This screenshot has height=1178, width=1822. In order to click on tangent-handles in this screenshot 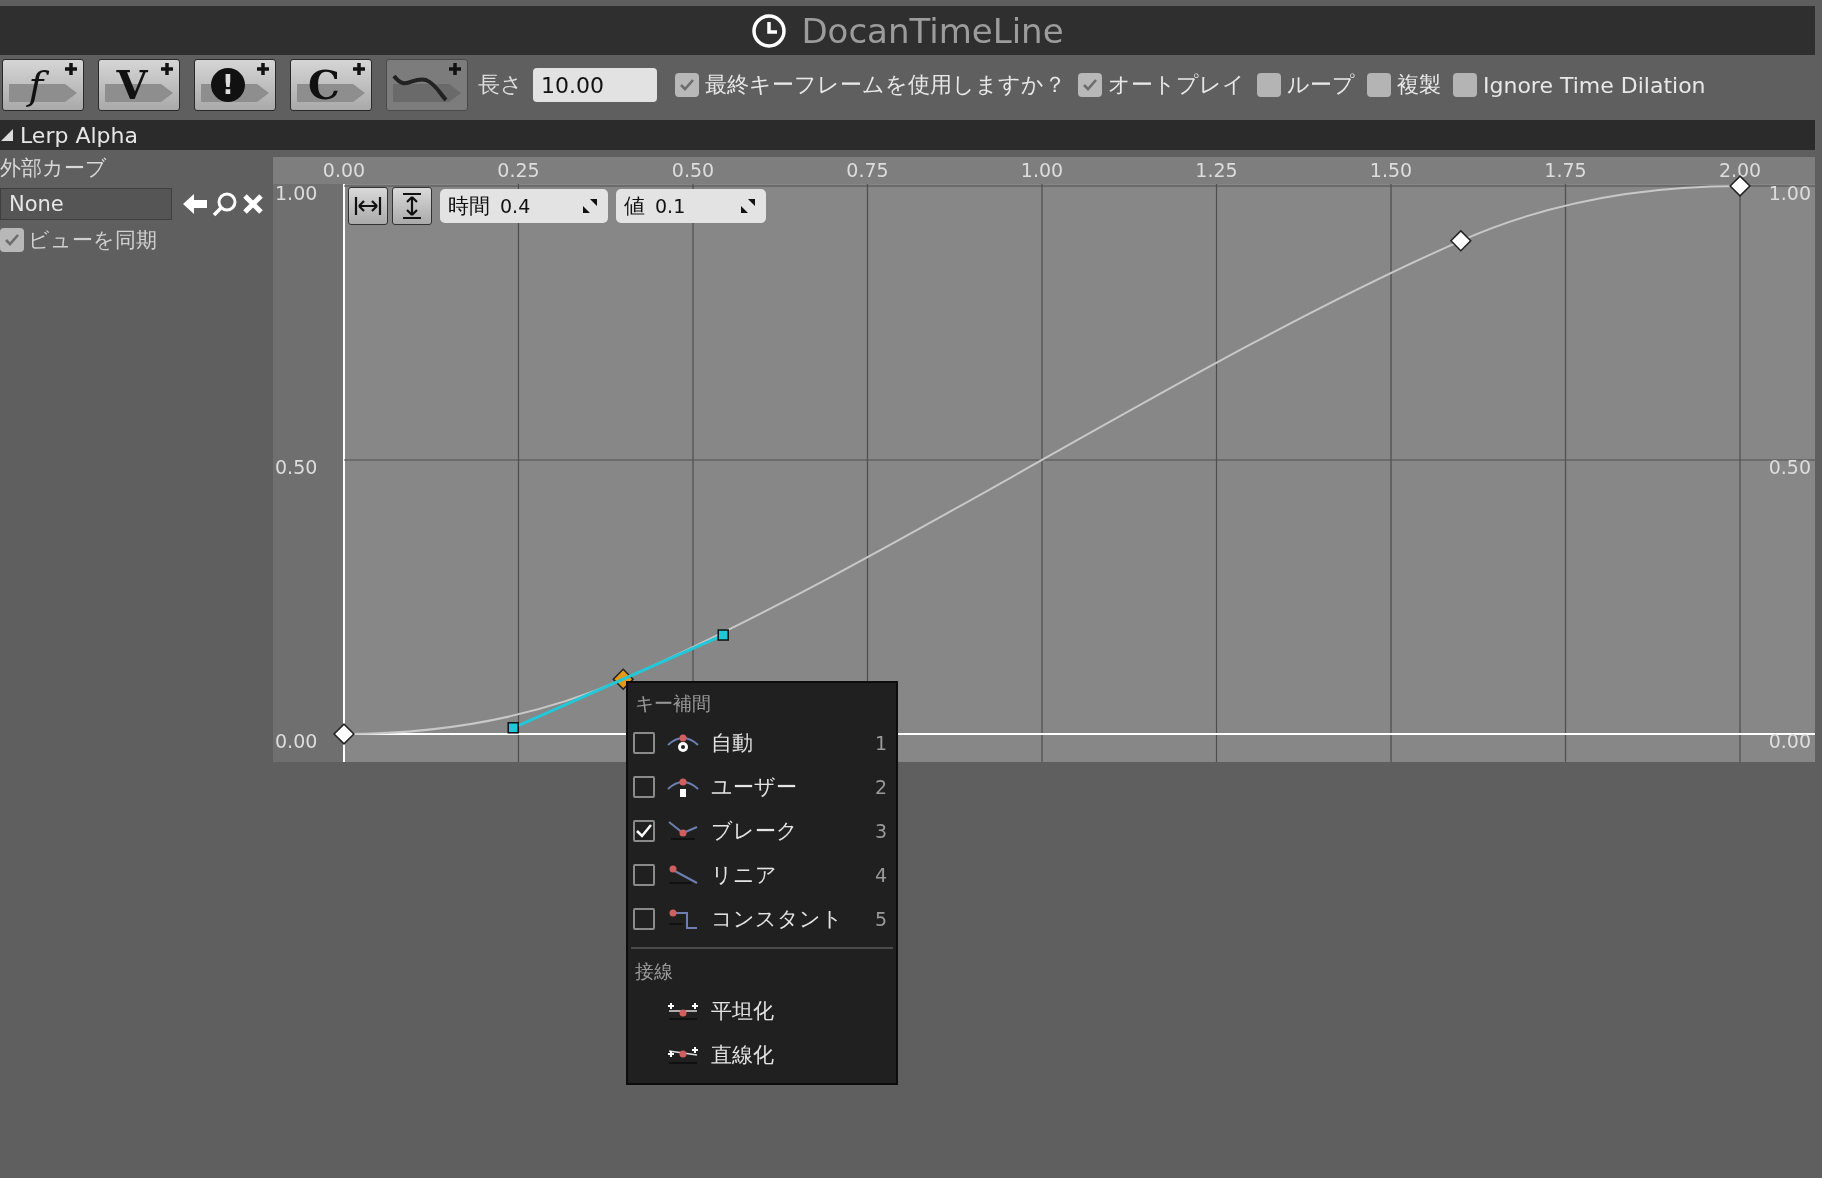, I will do `click(618, 681)`.